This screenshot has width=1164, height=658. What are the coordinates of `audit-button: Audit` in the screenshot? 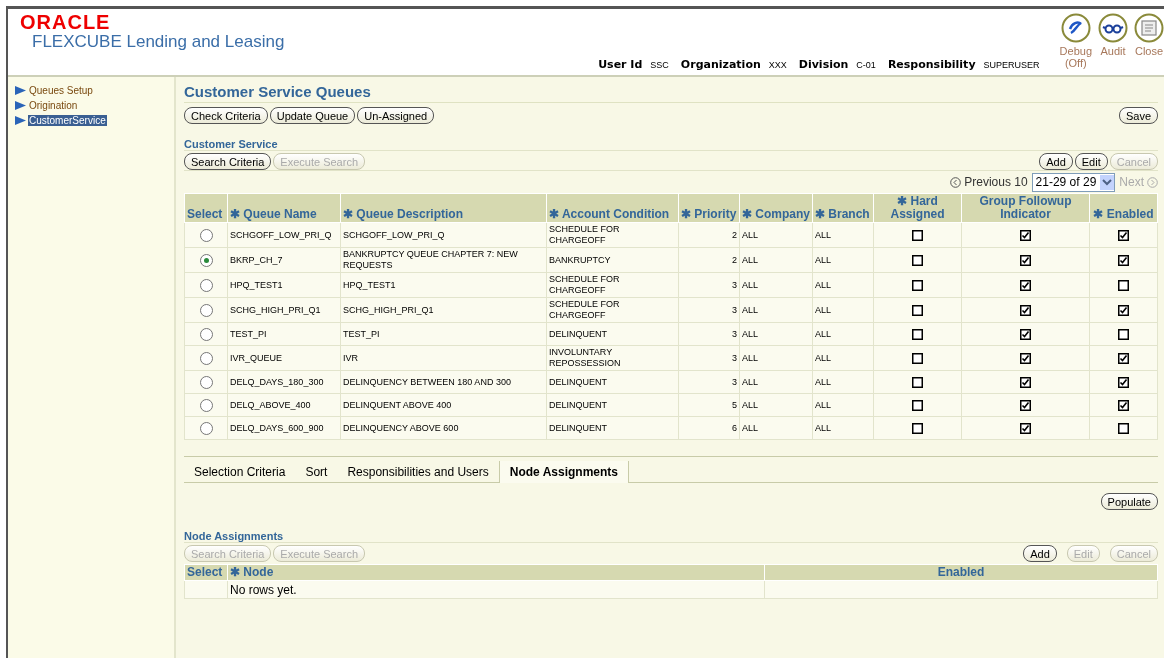 It's located at (1113, 35).